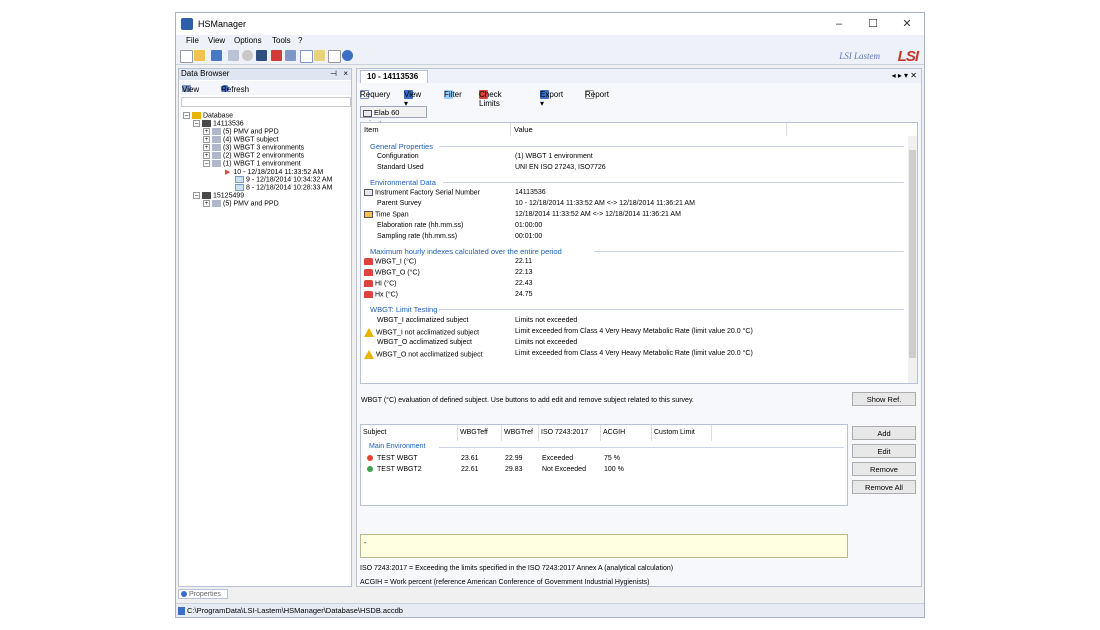 This screenshot has width=1100, height=630. What do you see at coordinates (409, 433) in the screenshot?
I see `column-header-subject: Subject` at bounding box center [409, 433].